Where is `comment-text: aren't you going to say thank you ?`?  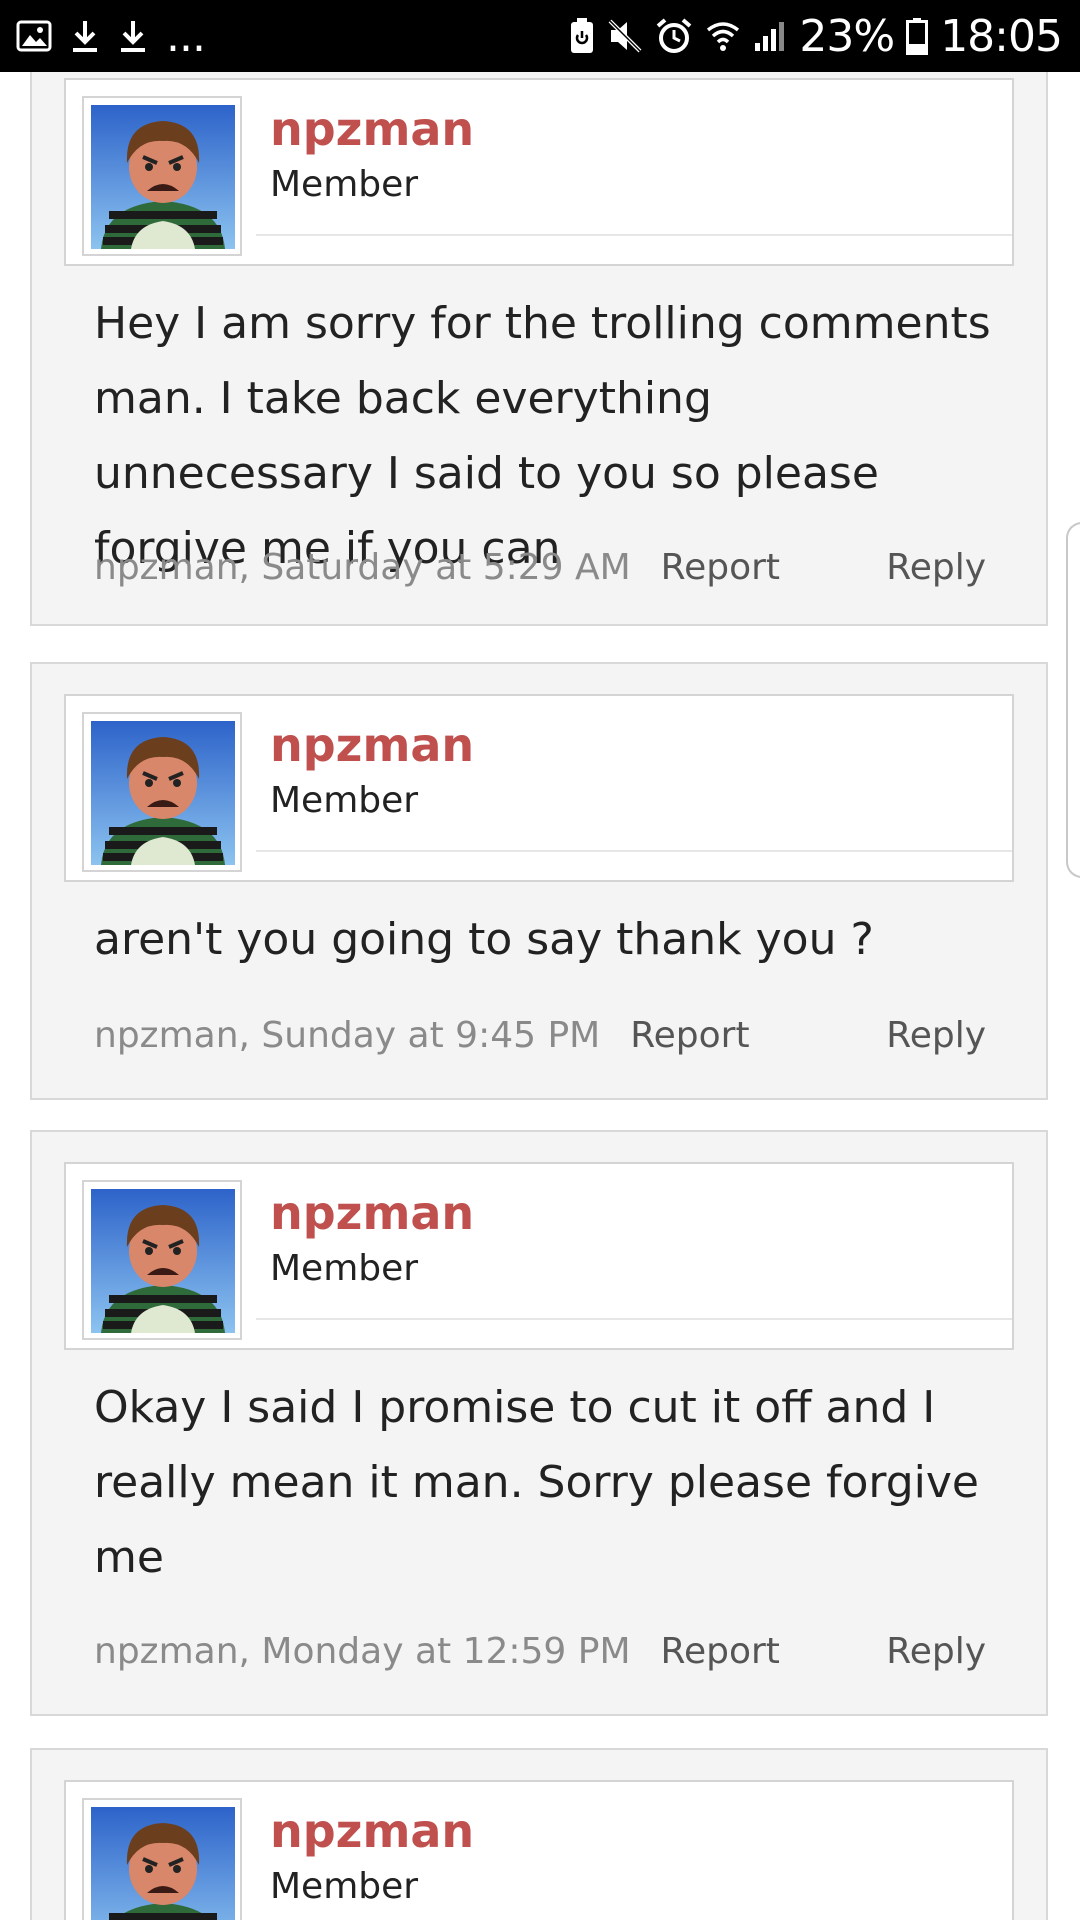 comment-text: aren't you going to say thank you ? is located at coordinates (484, 939).